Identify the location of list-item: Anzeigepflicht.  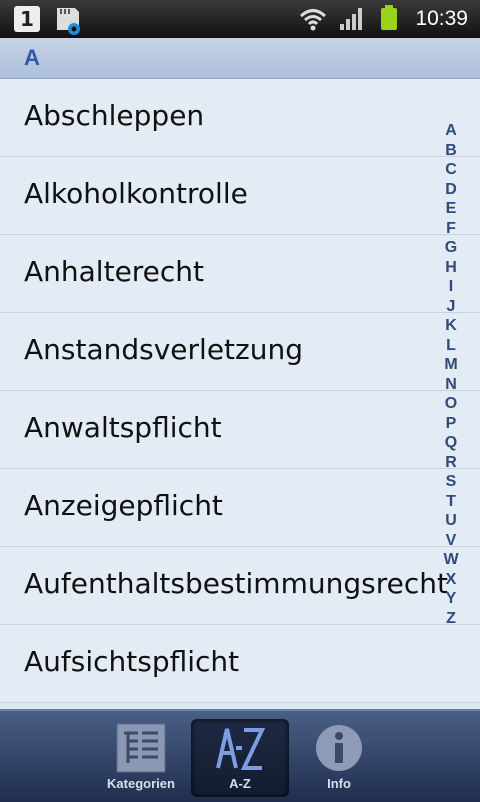
(240, 508).